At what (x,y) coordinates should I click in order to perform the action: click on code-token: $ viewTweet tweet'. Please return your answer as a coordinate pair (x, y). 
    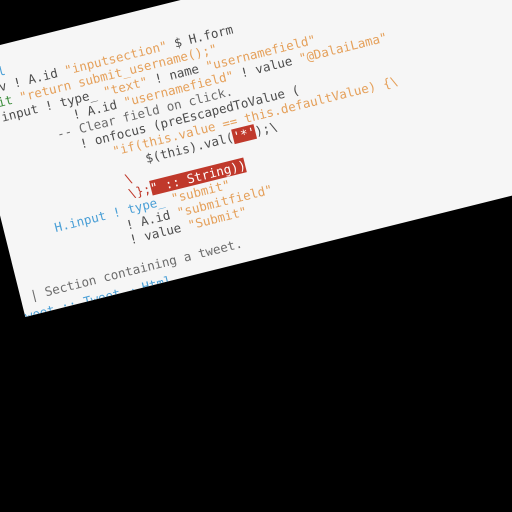
    Looking at the image, I should click on (262, 288).